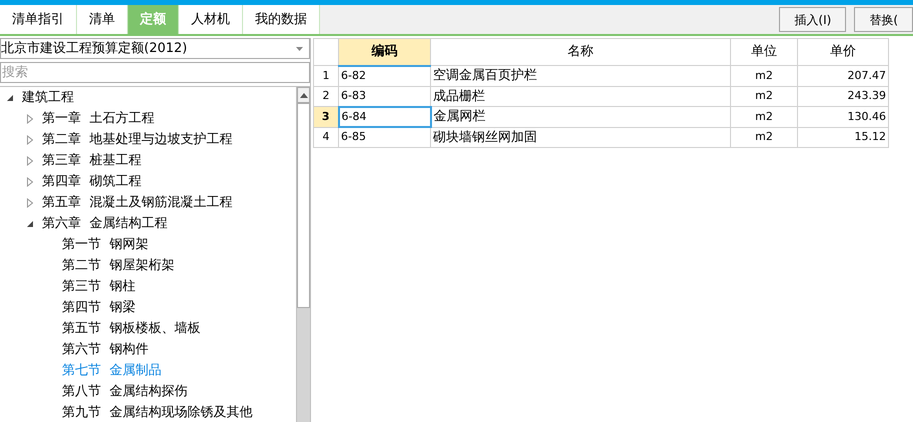 The height and width of the screenshot is (422, 913). I want to click on column-header: 名称, so click(580, 52).